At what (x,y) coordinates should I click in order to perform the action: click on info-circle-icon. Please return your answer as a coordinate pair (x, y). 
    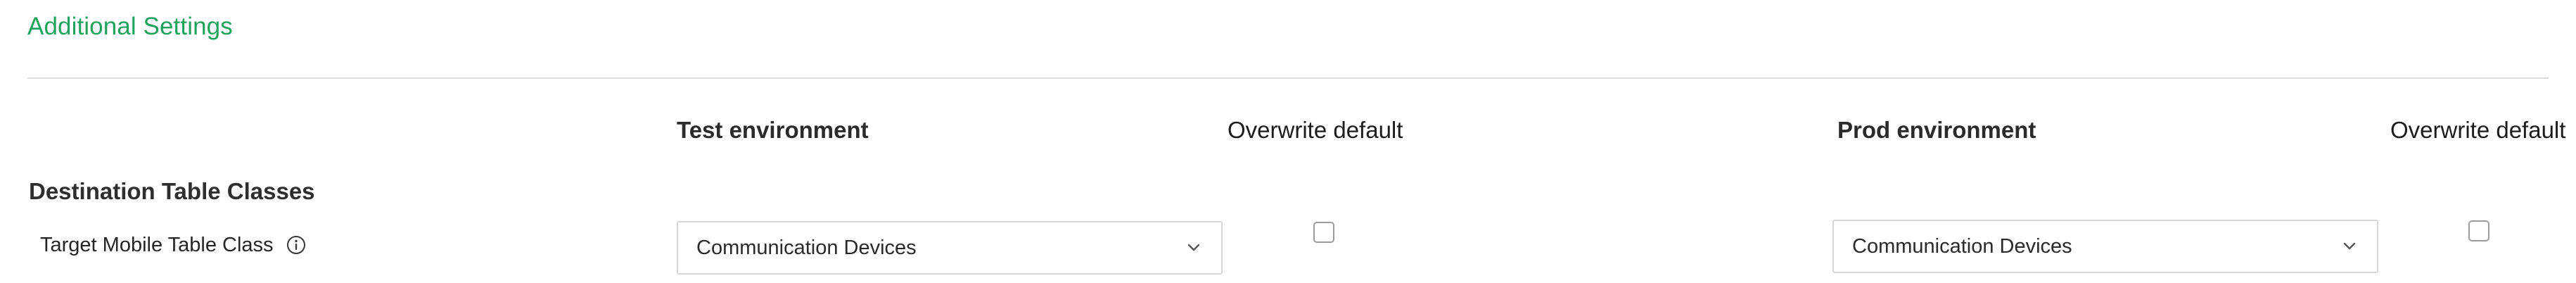
    Looking at the image, I should click on (296, 245).